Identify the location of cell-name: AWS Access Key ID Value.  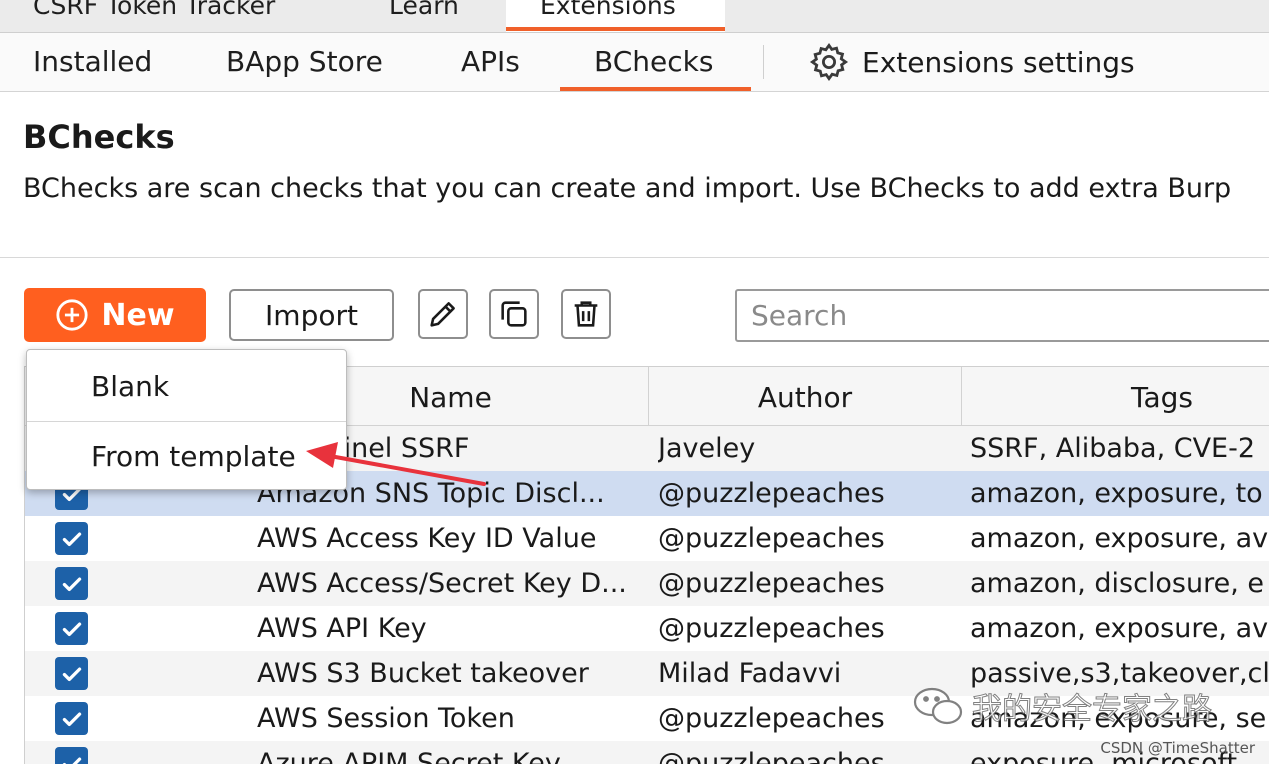
(427, 538).